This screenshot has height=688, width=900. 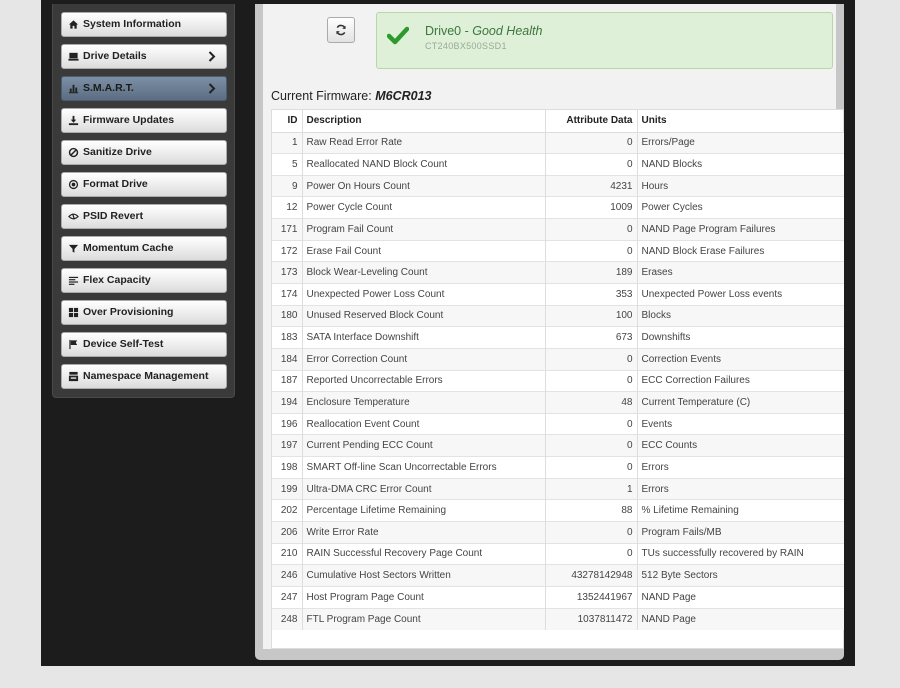 I want to click on align-icon, so click(x=73, y=281).